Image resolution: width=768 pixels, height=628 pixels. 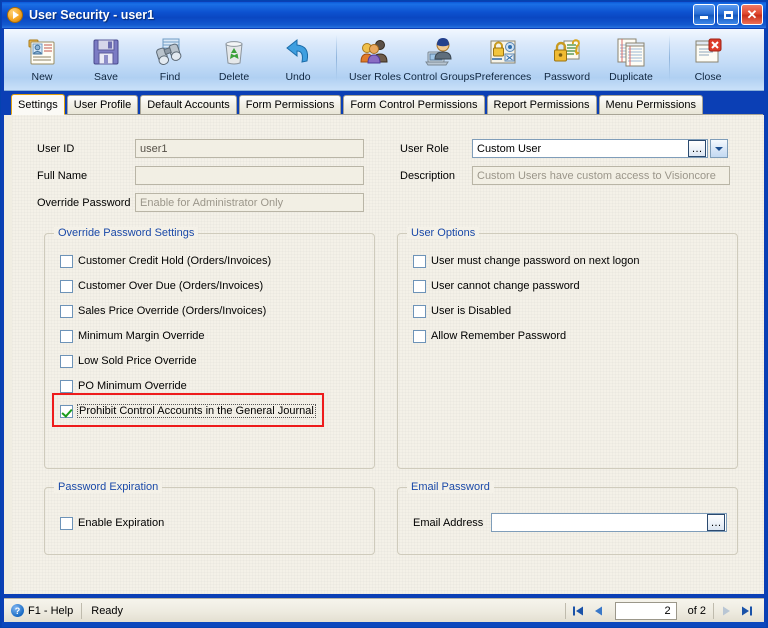 I want to click on checkbox-allow-remember-password: Allow Remember Password, so click(x=489, y=336).